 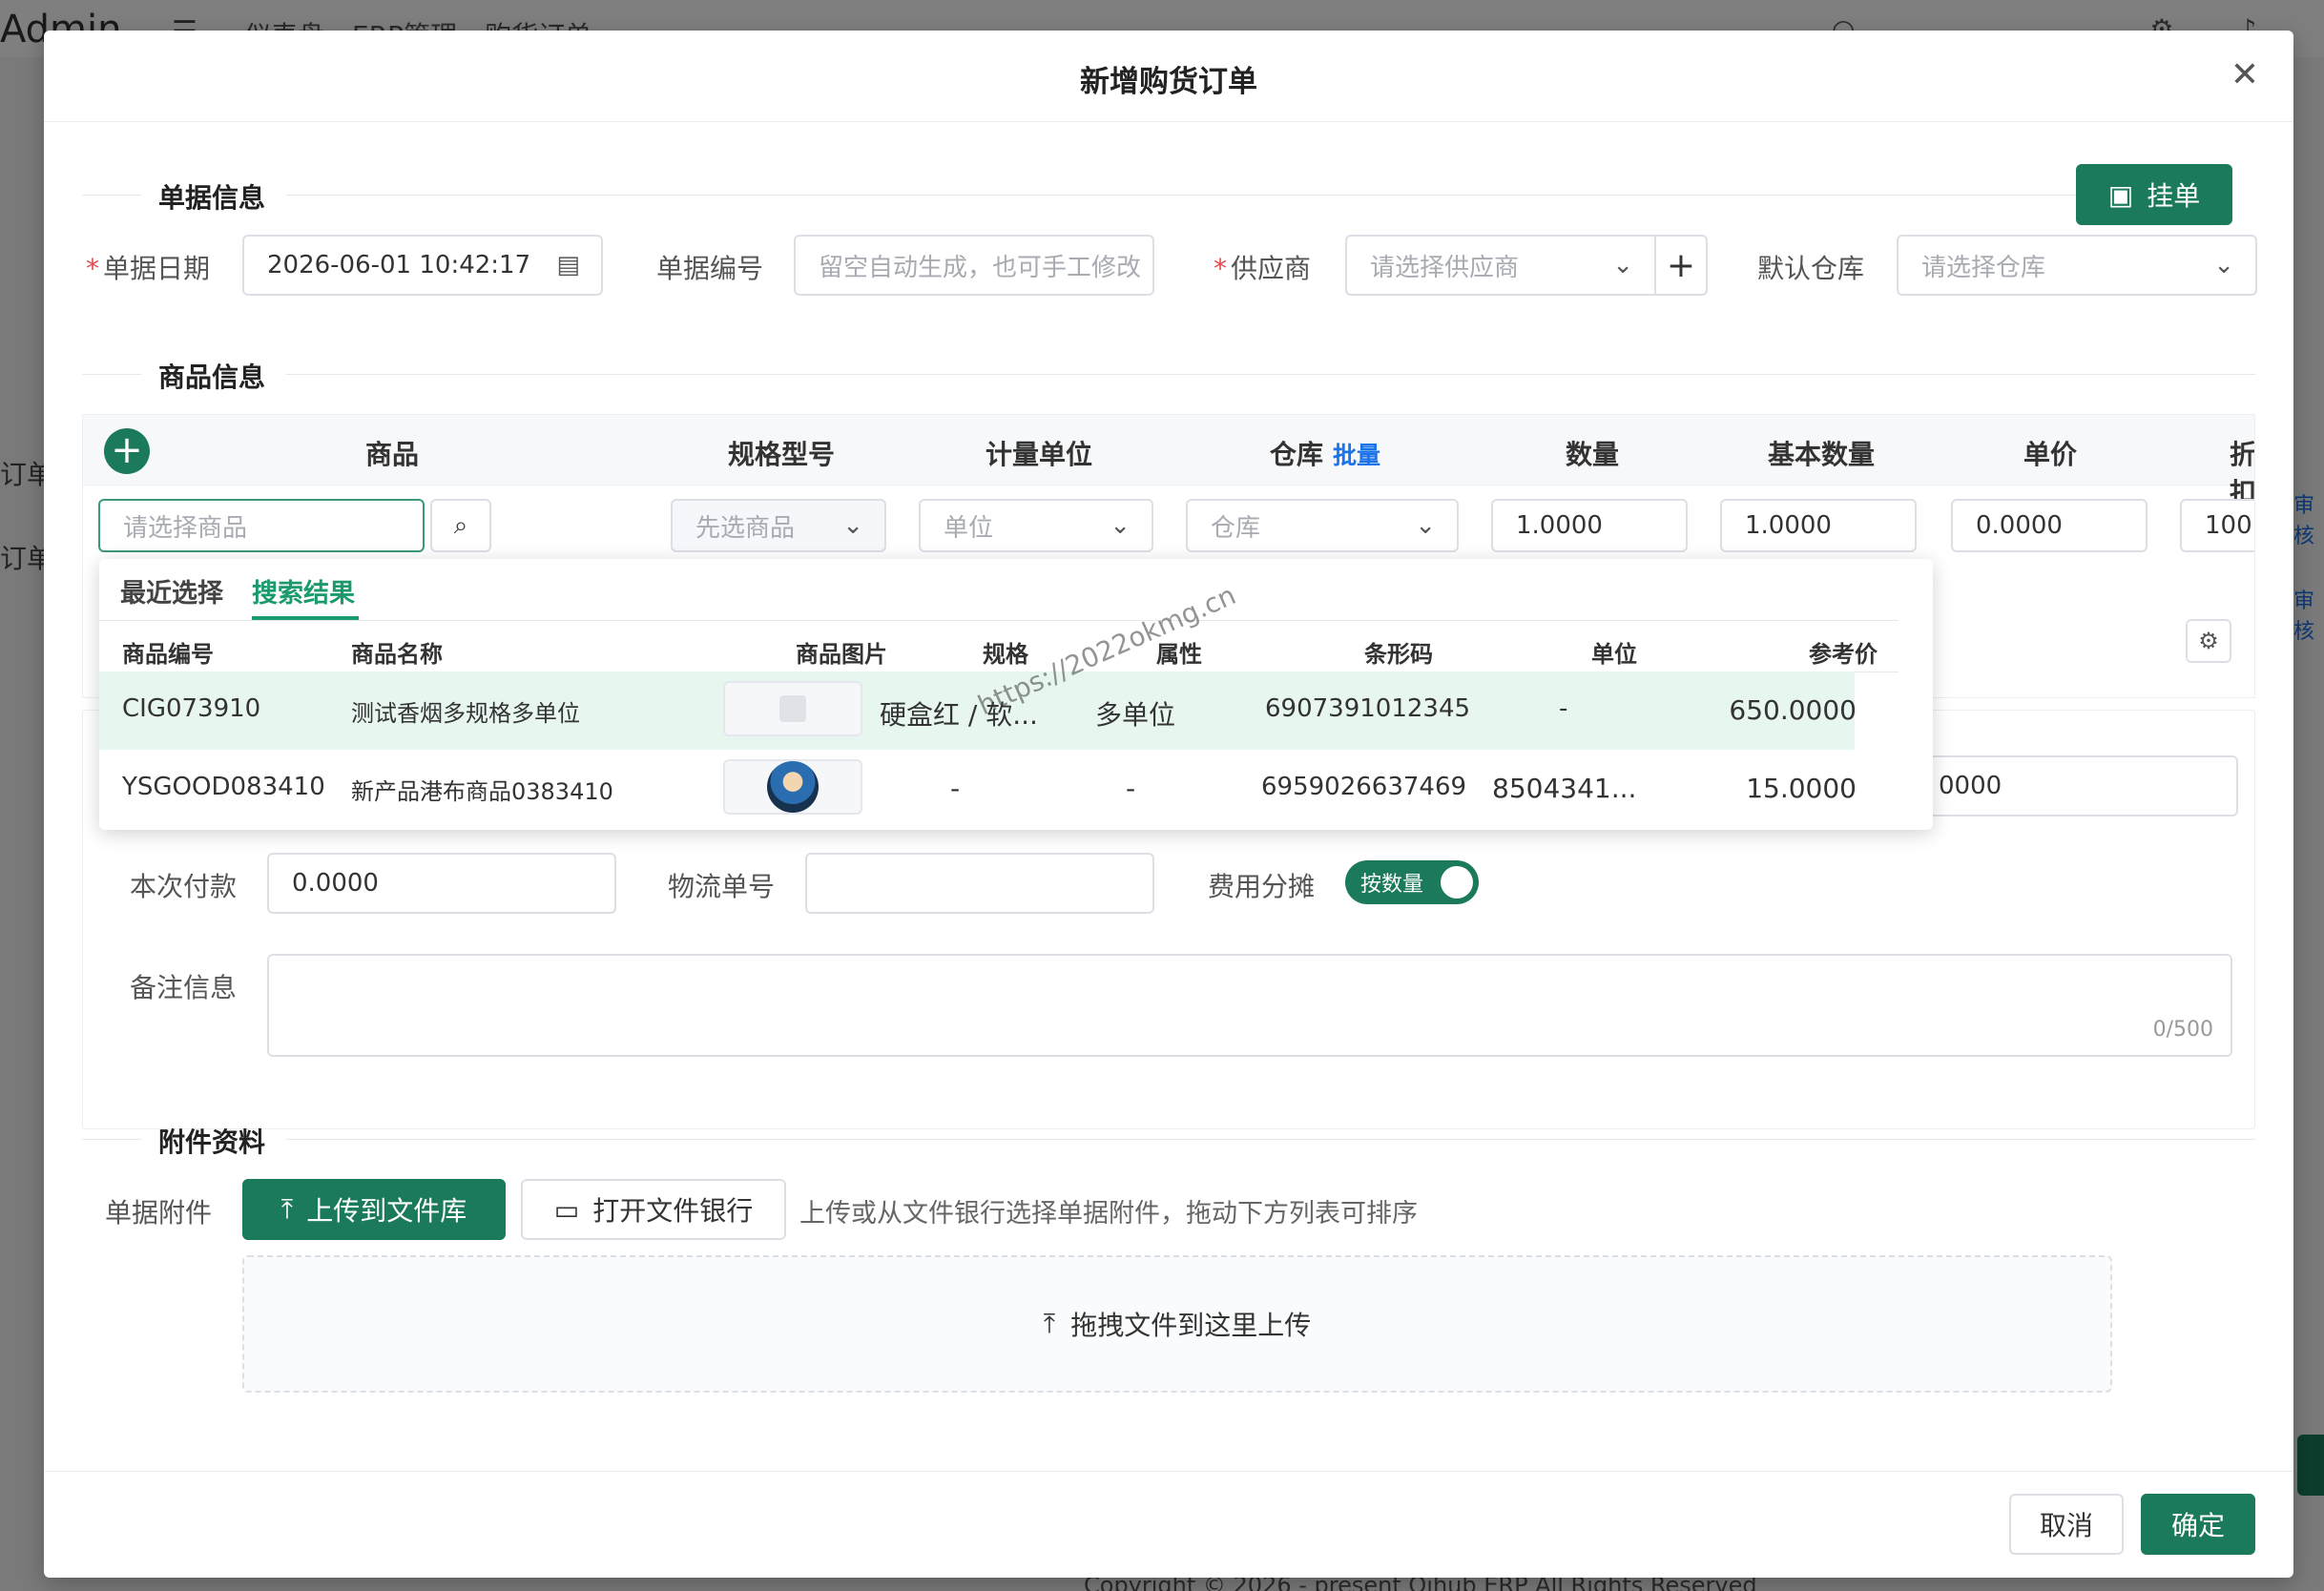 I want to click on tab-search-results: 搜索结果, so click(x=303, y=591).